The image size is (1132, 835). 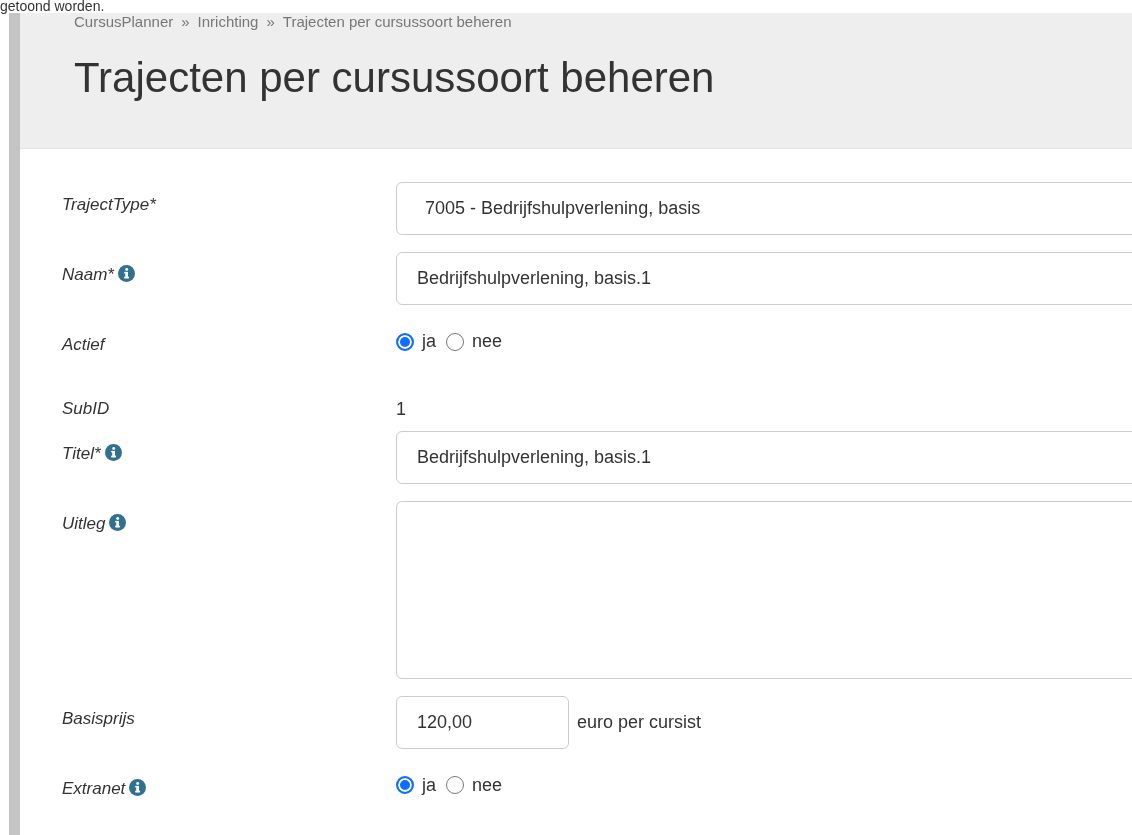 What do you see at coordinates (482, 722) in the screenshot?
I see `price-field: 120,00` at bounding box center [482, 722].